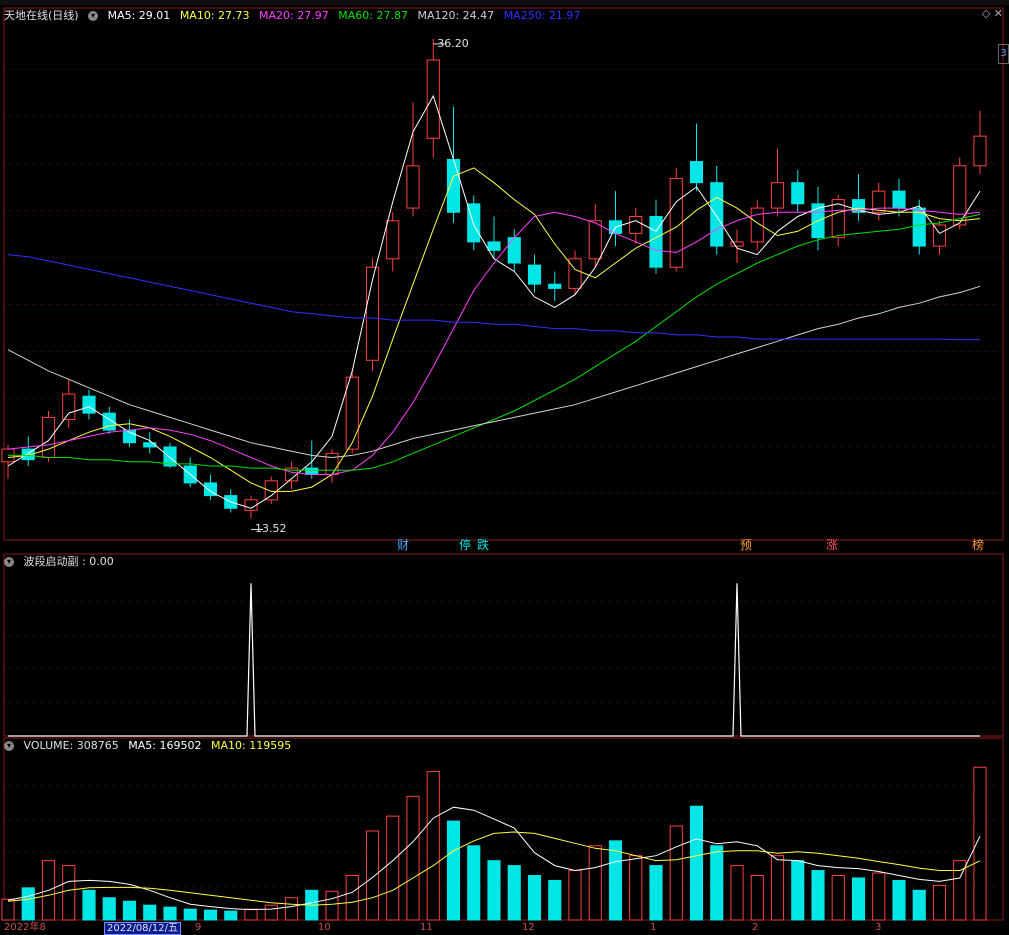 The image size is (1009, 935). I want to click on high-price-annotation: 36.20, so click(453, 44).